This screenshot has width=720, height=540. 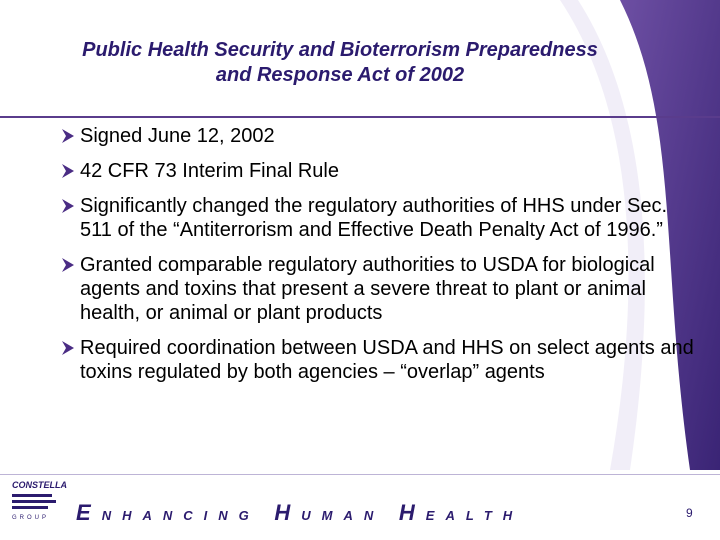 What do you see at coordinates (329, 512) in the screenshot?
I see `tagline-word: HUMAN` at bounding box center [329, 512].